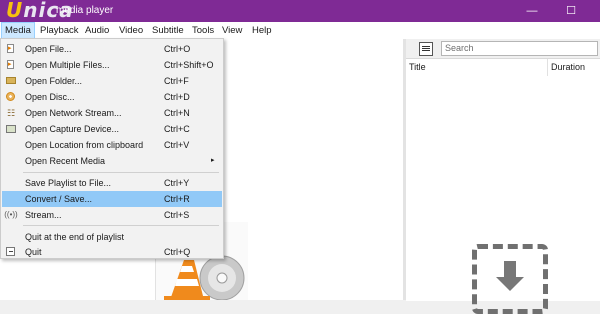  Describe the element at coordinates (203, 30) in the screenshot. I see `menu-tools: Tools` at that location.